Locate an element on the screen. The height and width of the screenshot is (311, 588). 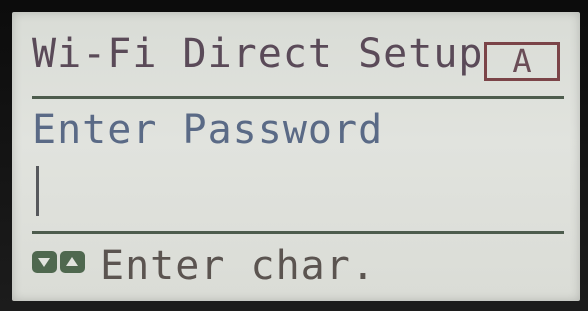
header-divider is located at coordinates (298, 97).